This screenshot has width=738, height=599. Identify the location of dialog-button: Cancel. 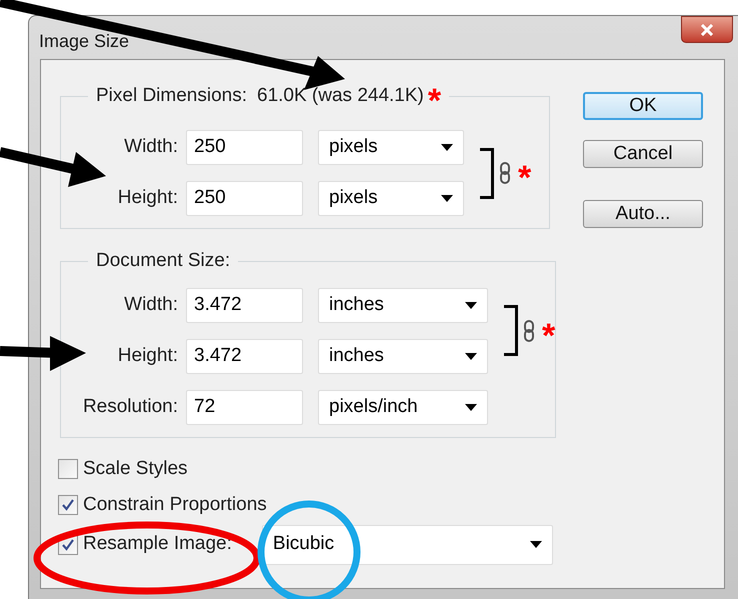
(643, 154).